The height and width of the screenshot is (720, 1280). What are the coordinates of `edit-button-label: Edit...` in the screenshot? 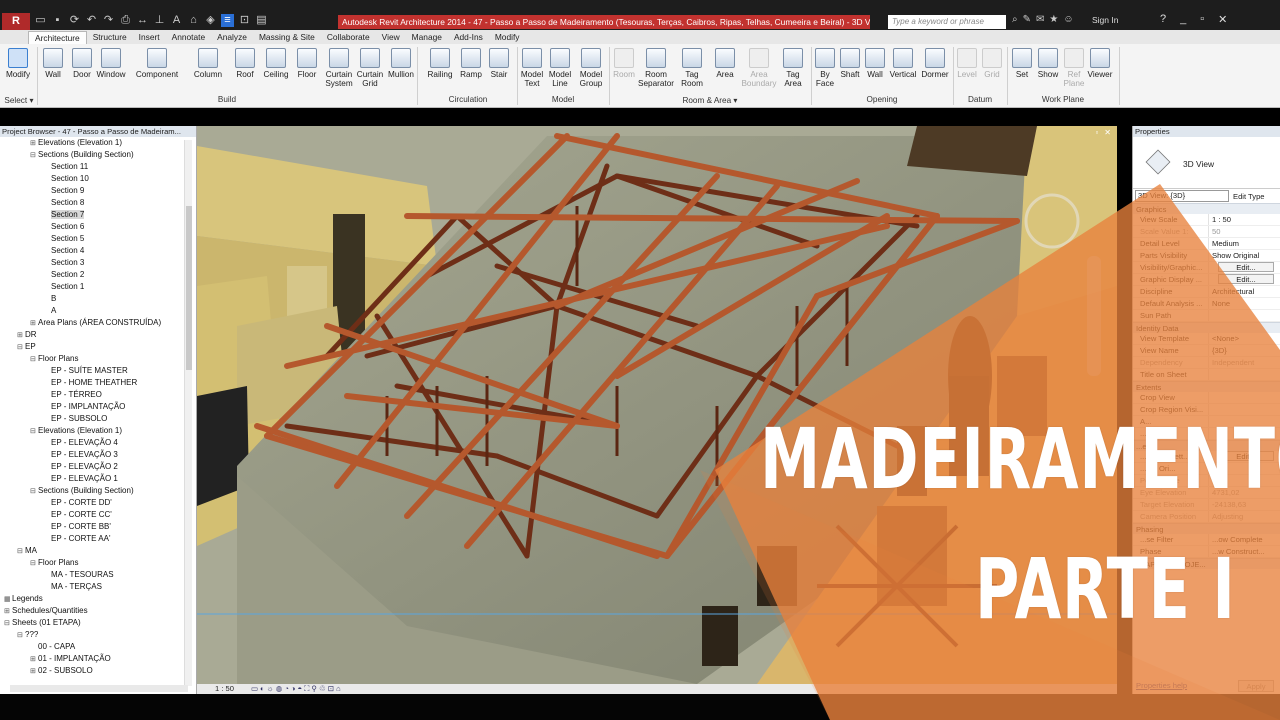 It's located at (1246, 279).